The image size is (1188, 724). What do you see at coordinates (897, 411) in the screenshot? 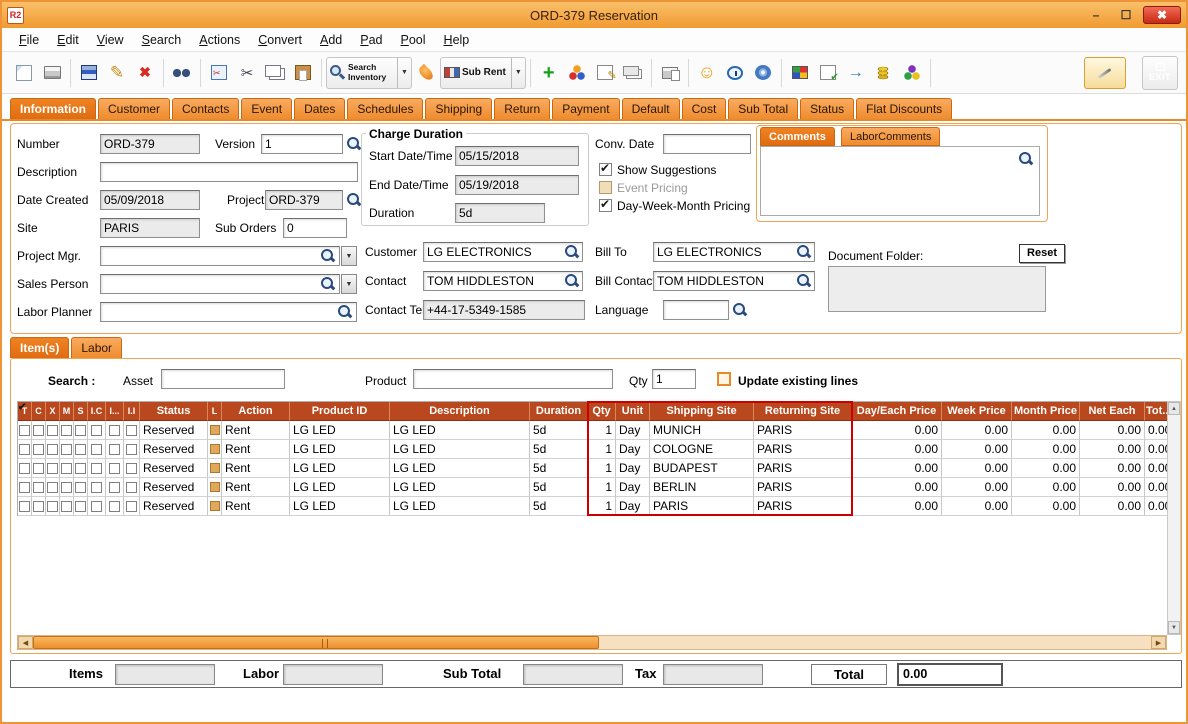
I see `column-header-day-each-price: Day/Each Price` at bounding box center [897, 411].